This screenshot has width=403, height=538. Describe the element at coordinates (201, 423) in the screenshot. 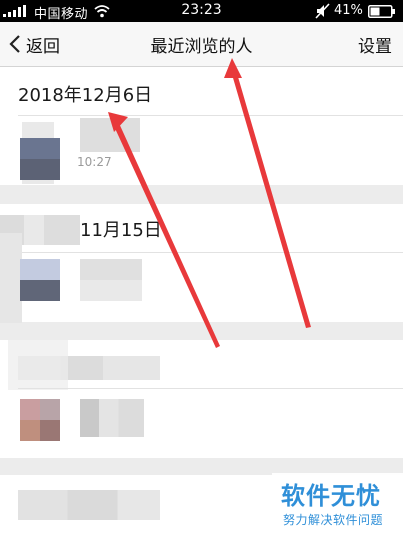

I see `visitor-row` at that location.